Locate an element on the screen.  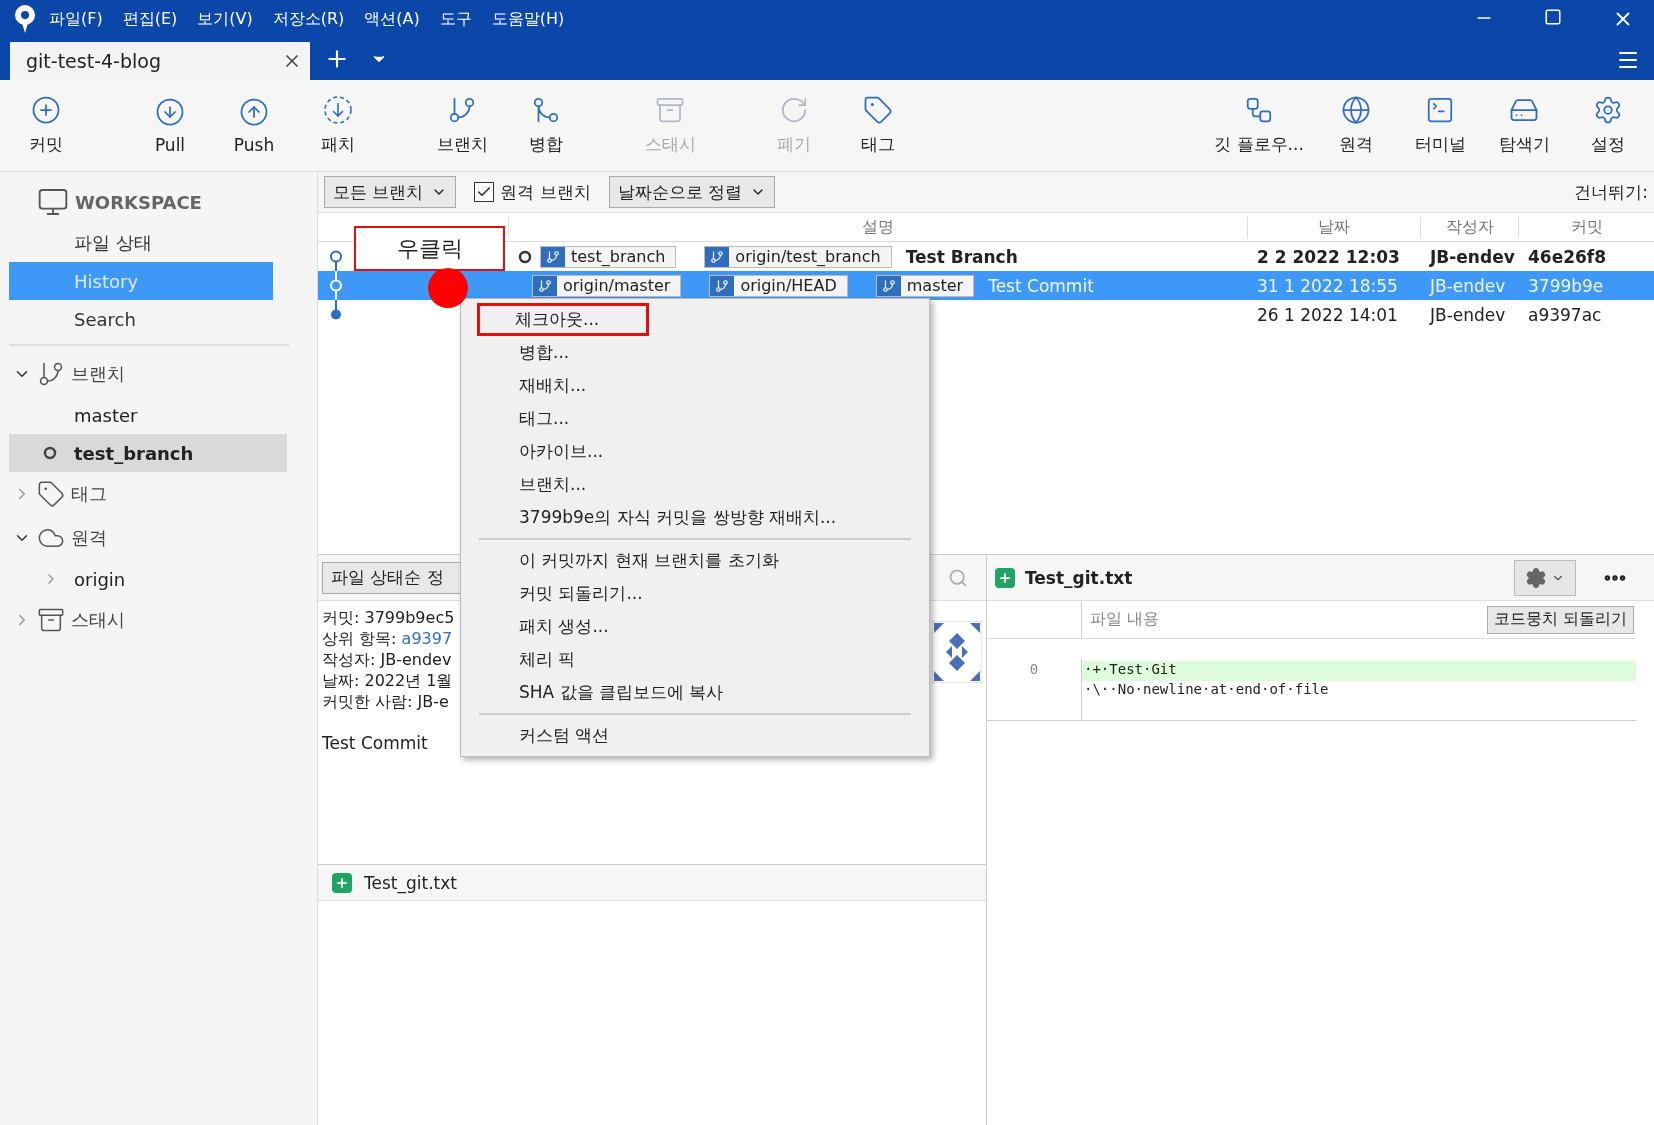
selected-row-highlight: origin/master origin/HEAD master Test Commit 31 1 2022 18:55 JB-endev 3799b9e is located at coordinates (986, 285).